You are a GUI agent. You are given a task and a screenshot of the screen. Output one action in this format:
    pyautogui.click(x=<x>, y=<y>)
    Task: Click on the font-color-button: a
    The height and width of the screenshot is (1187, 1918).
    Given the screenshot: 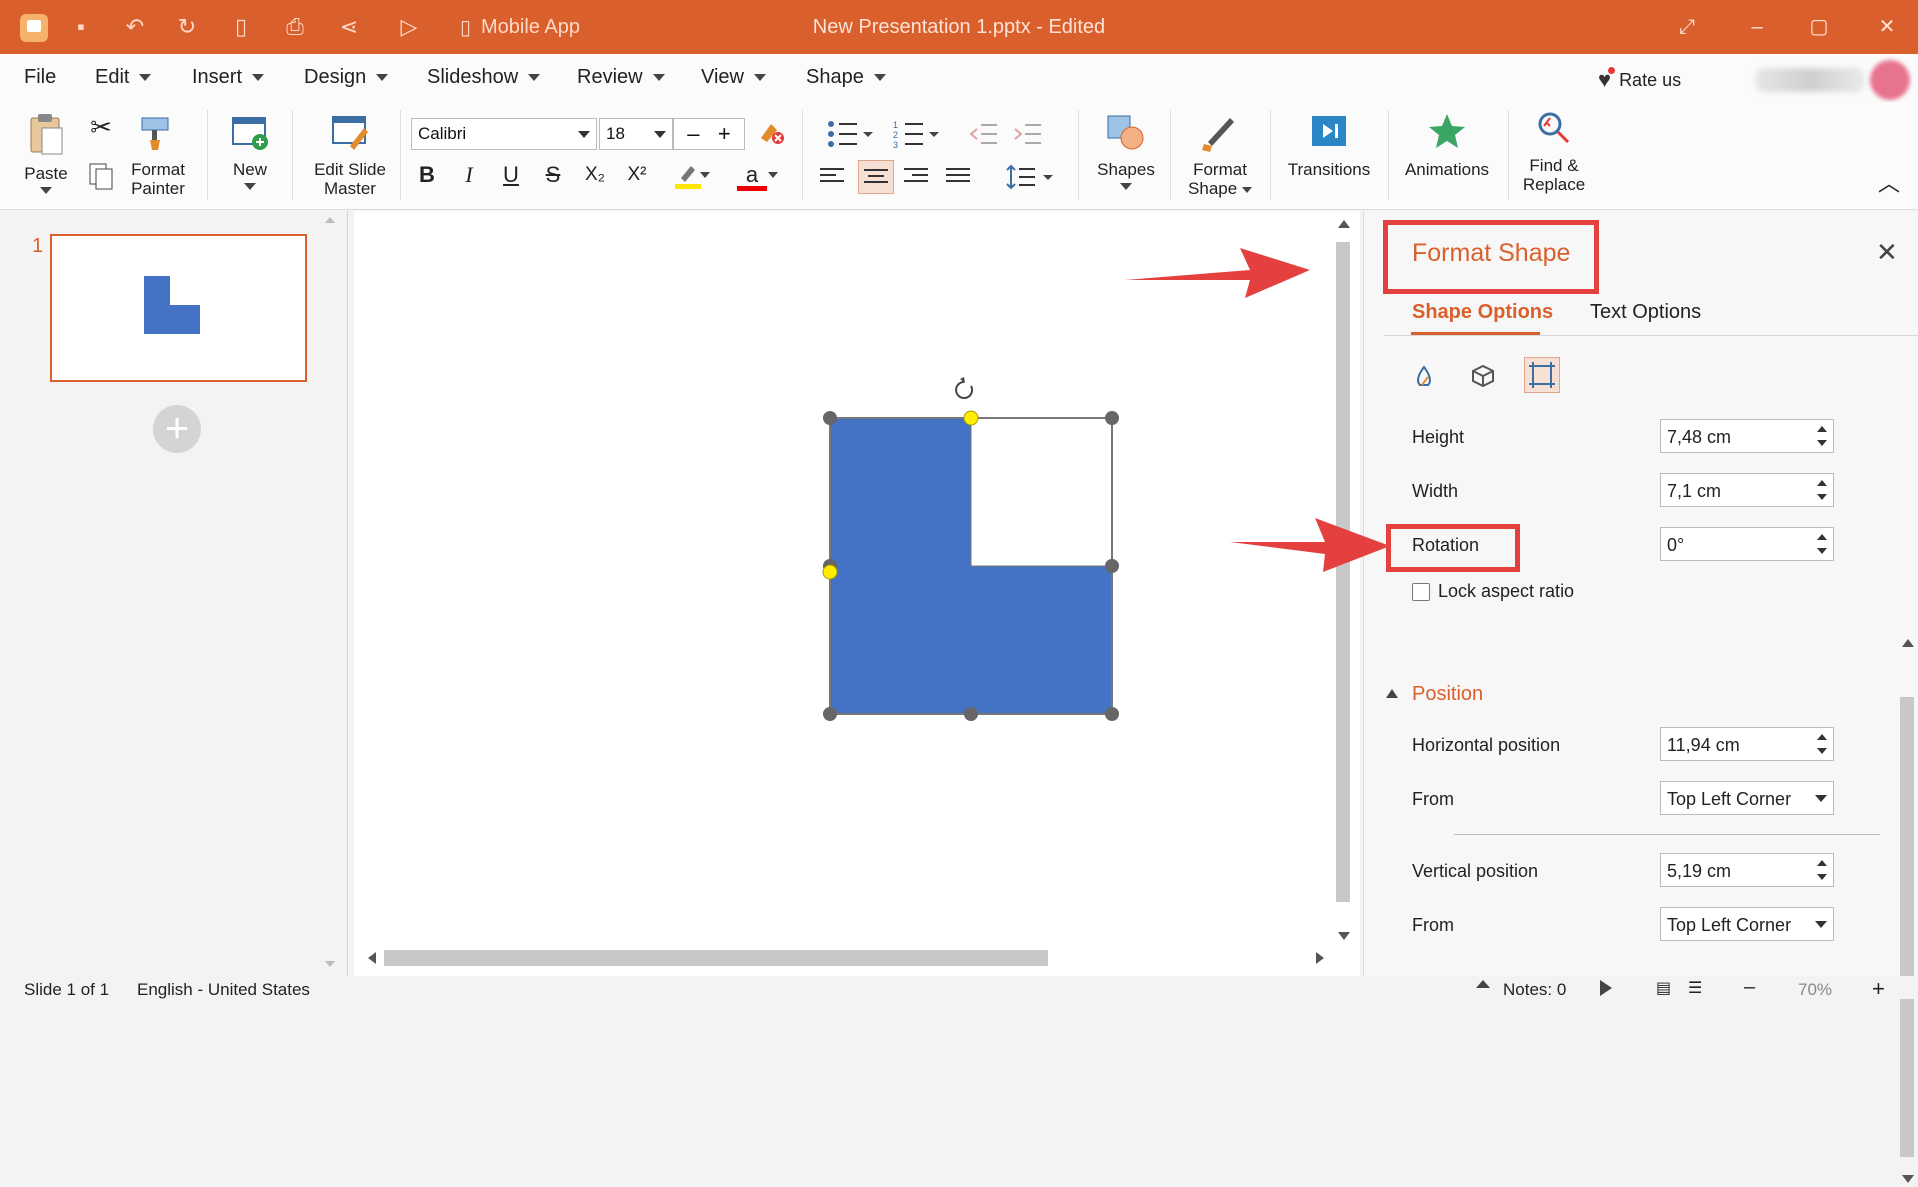 What is the action you would take?
    pyautogui.click(x=753, y=175)
    